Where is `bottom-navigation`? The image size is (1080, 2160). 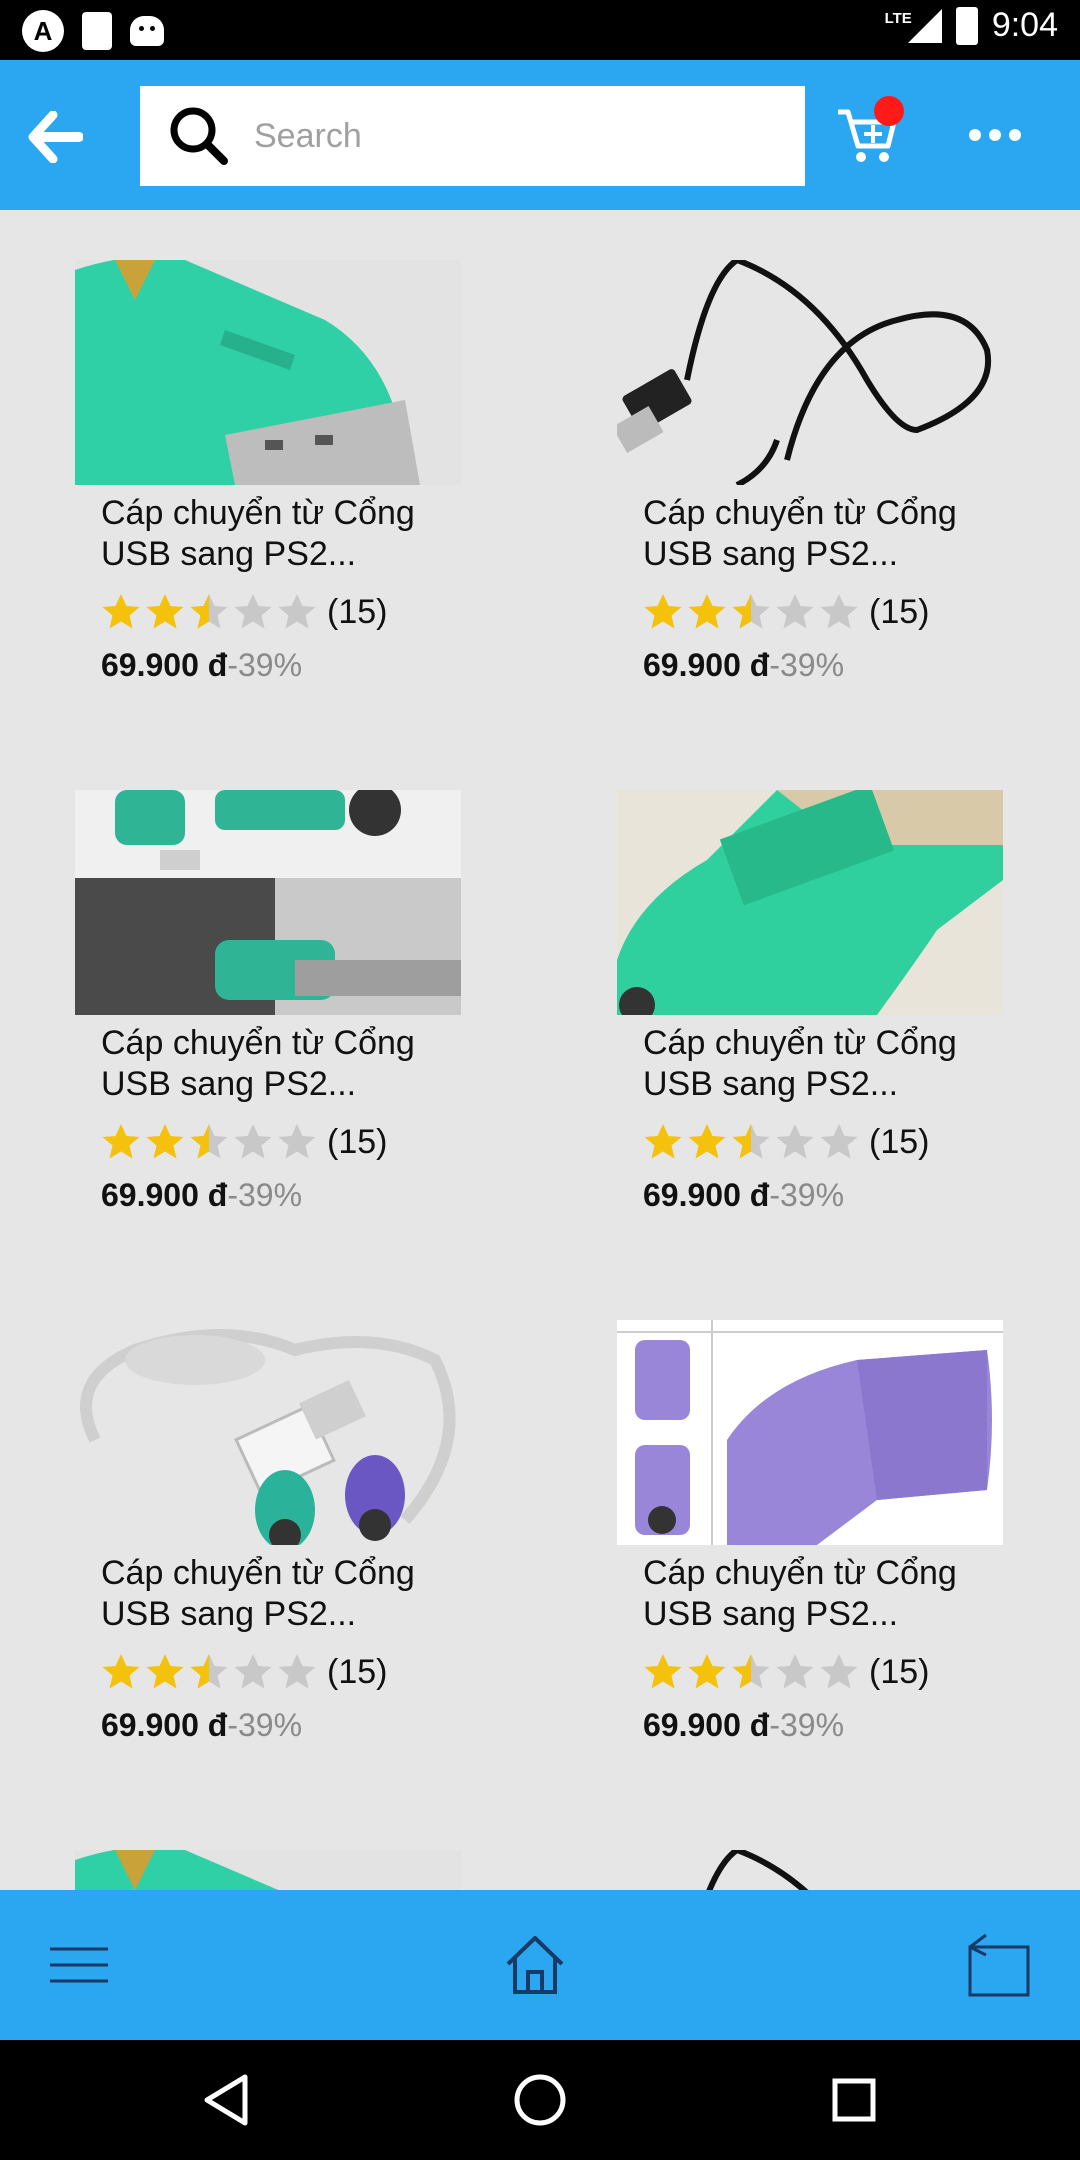 bottom-navigation is located at coordinates (540, 1965).